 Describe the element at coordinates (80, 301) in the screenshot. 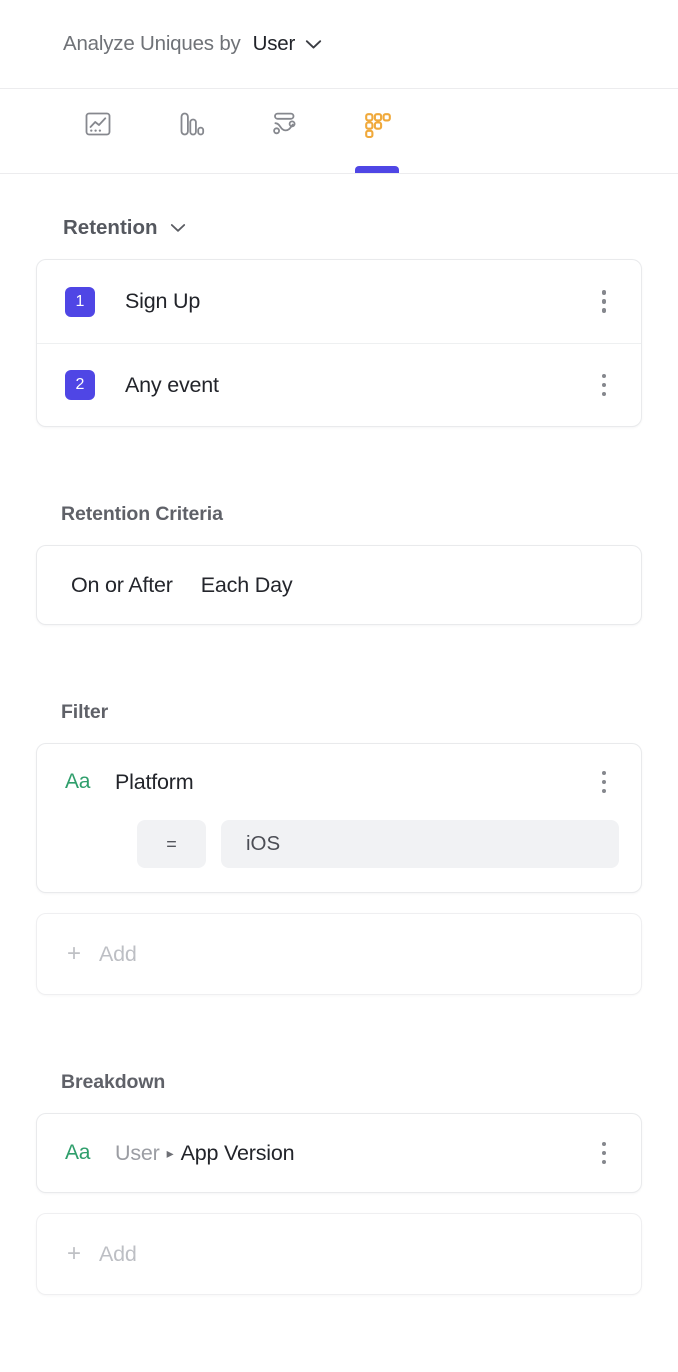

I see `step-number-badge: 1` at that location.